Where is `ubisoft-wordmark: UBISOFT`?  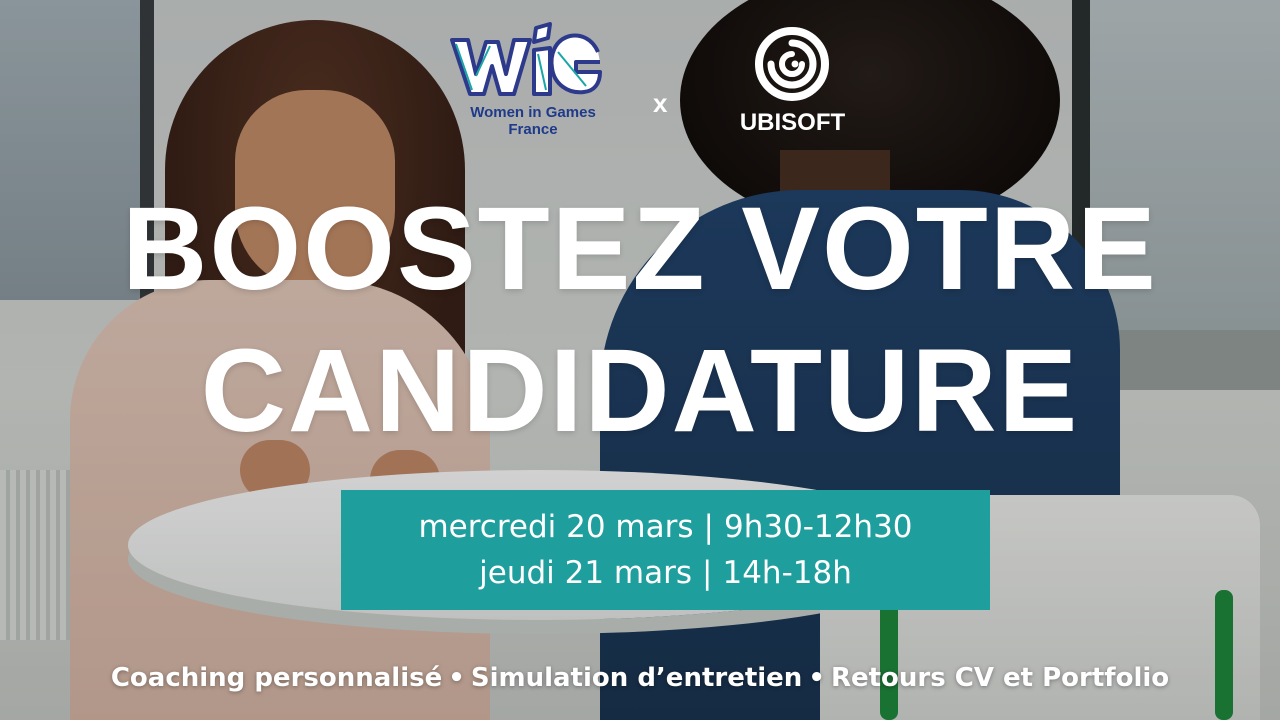
ubisoft-wordmark: UBISOFT is located at coordinates (792, 122).